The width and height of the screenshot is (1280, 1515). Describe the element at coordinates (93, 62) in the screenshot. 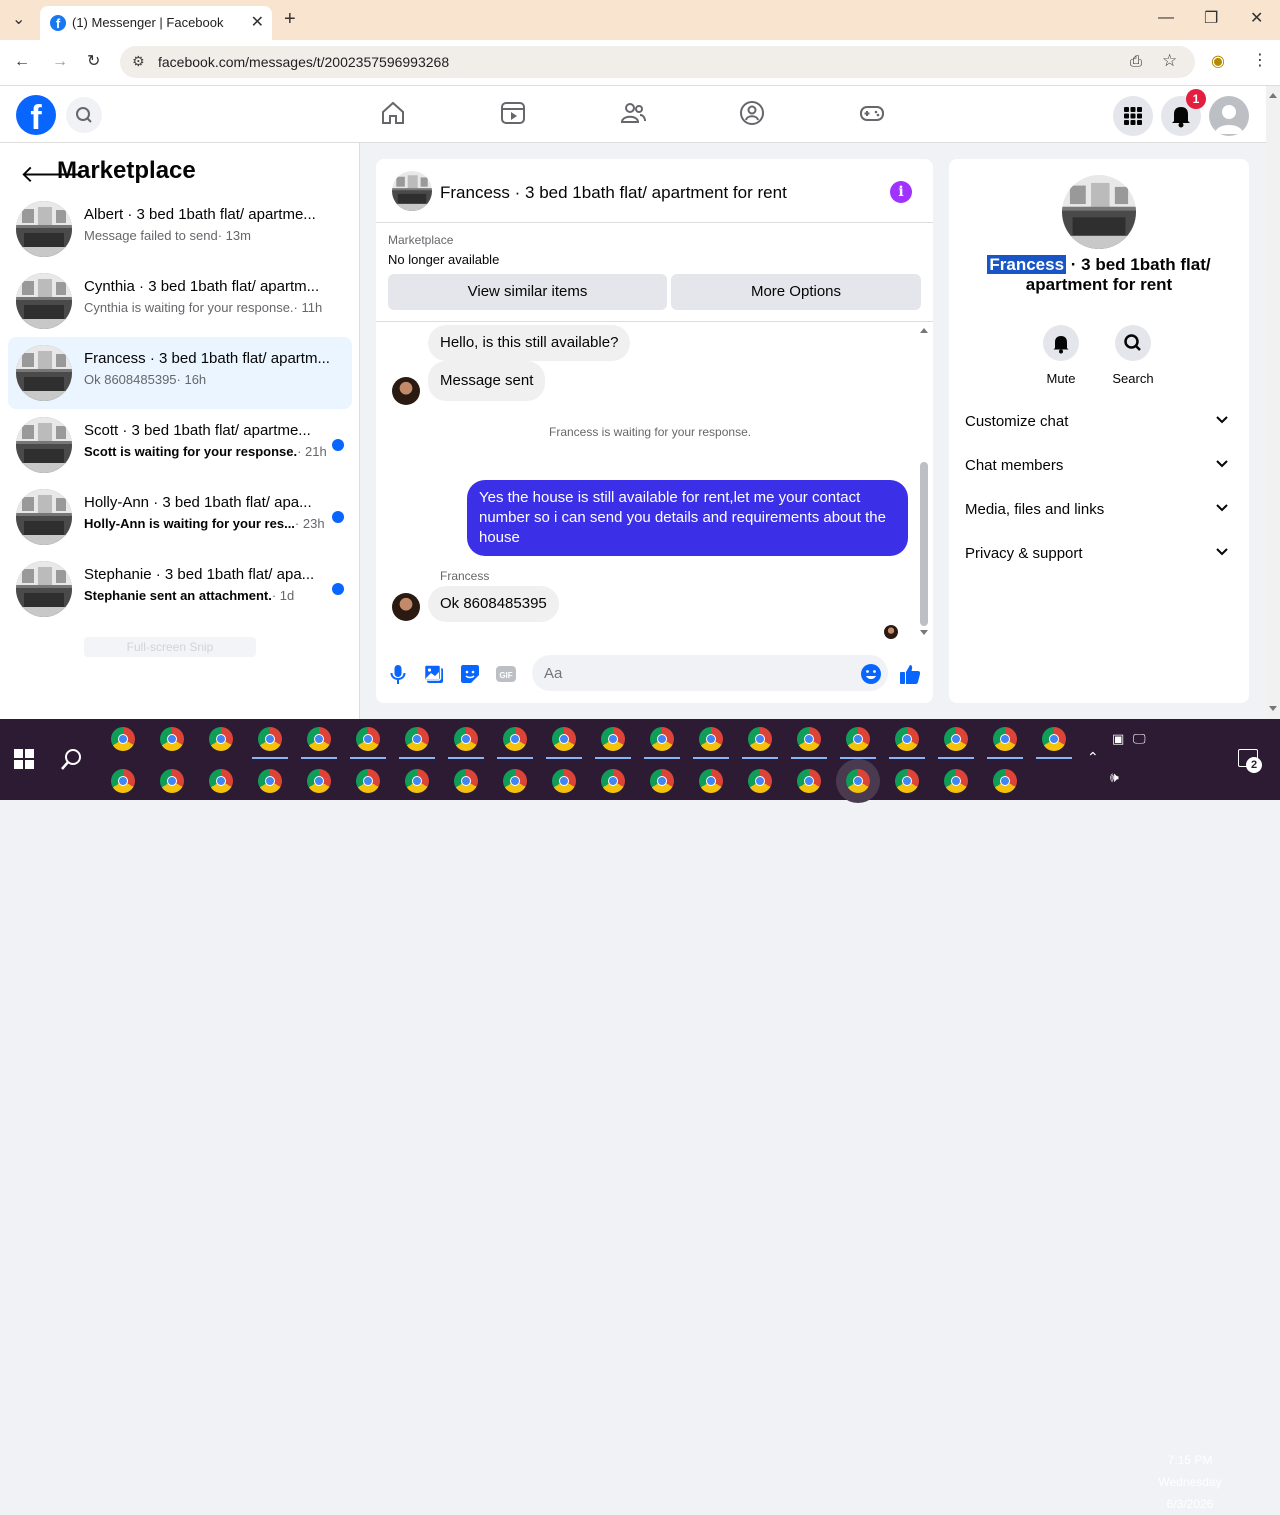

I see `reload-icon: ↻` at that location.